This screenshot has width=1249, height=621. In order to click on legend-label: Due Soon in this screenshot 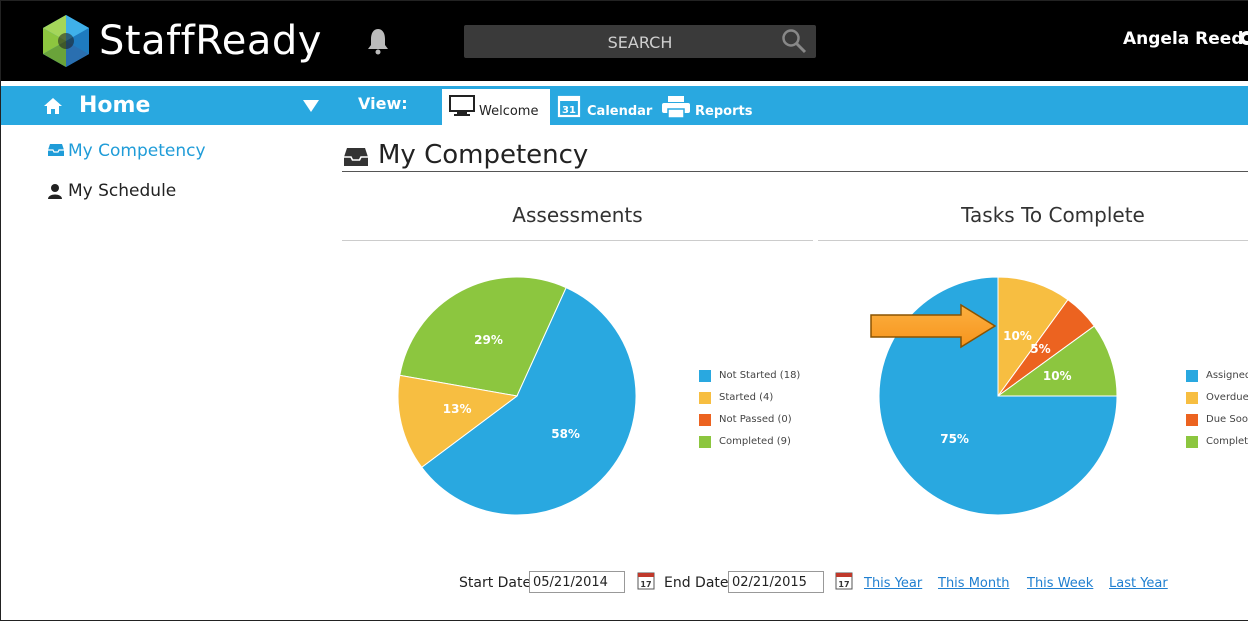, I will do `click(1227, 419)`.